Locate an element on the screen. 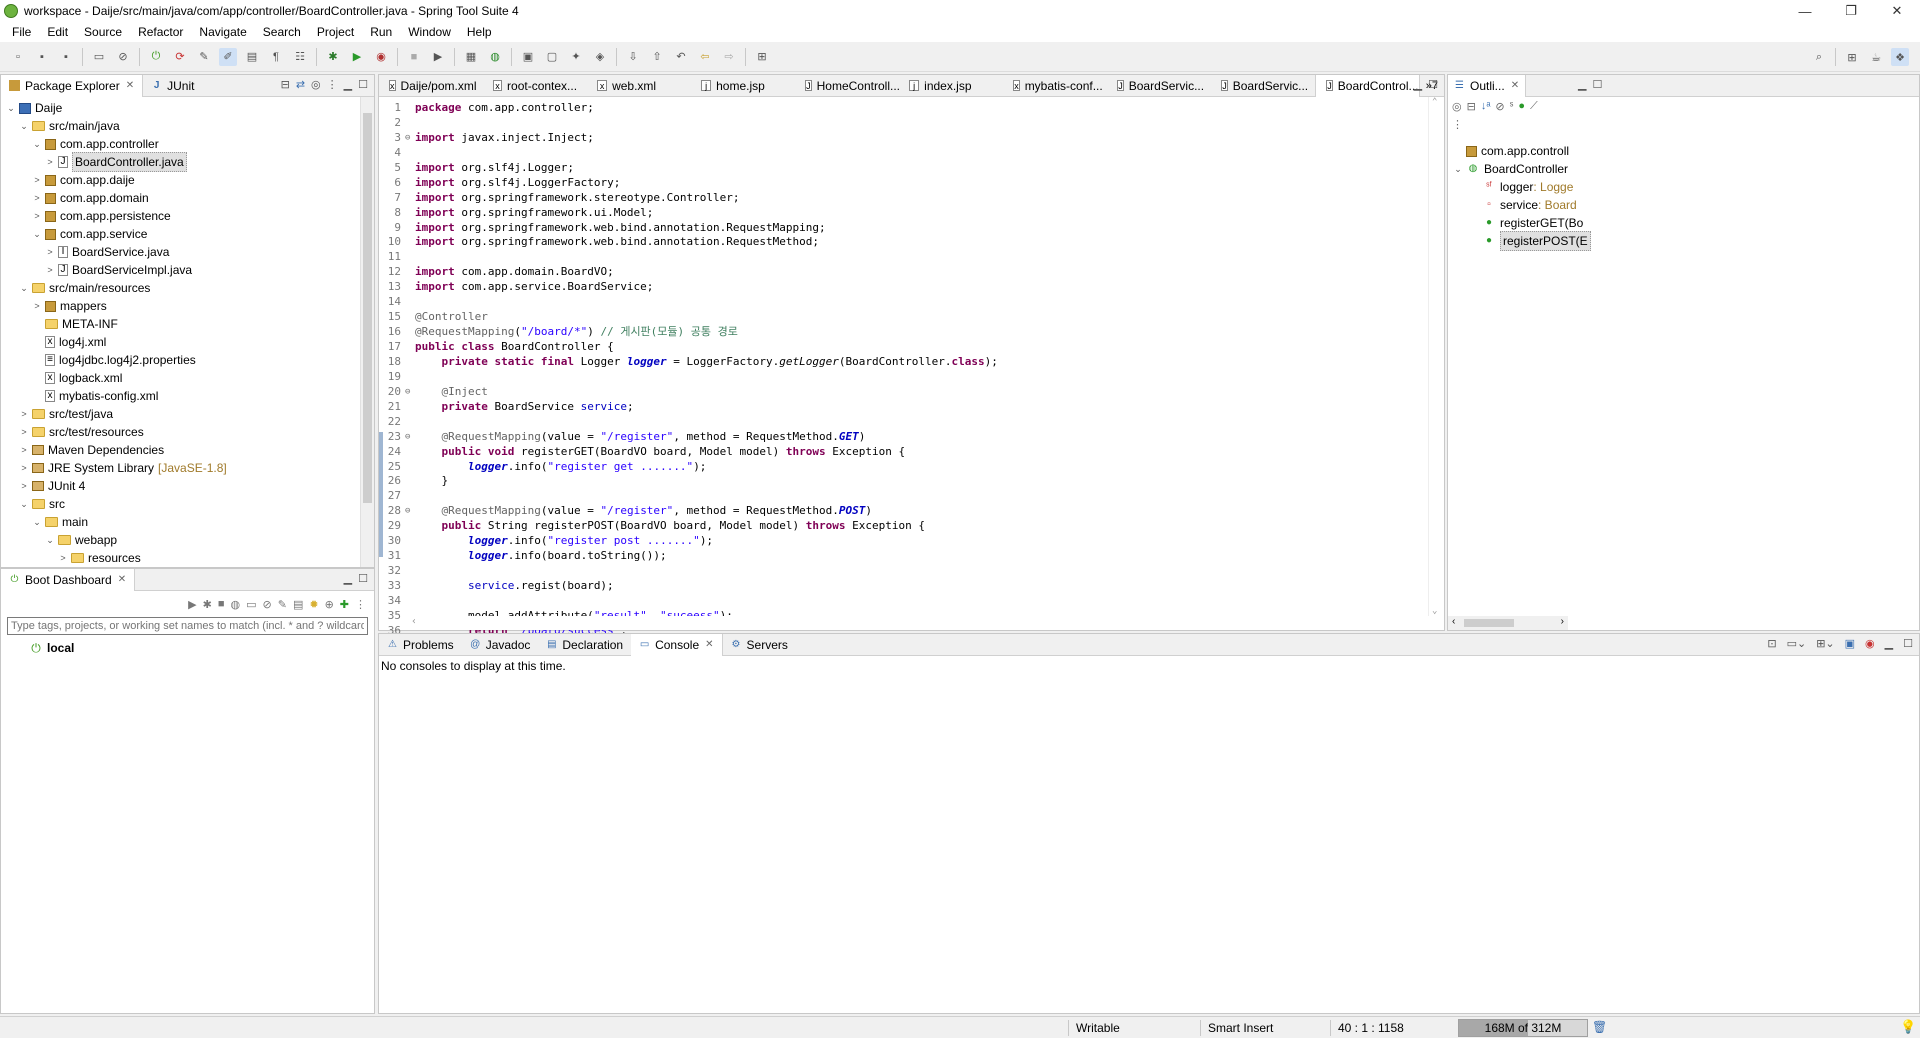 The width and height of the screenshot is (1920, 1038). menu-run: Run is located at coordinates (381, 32).